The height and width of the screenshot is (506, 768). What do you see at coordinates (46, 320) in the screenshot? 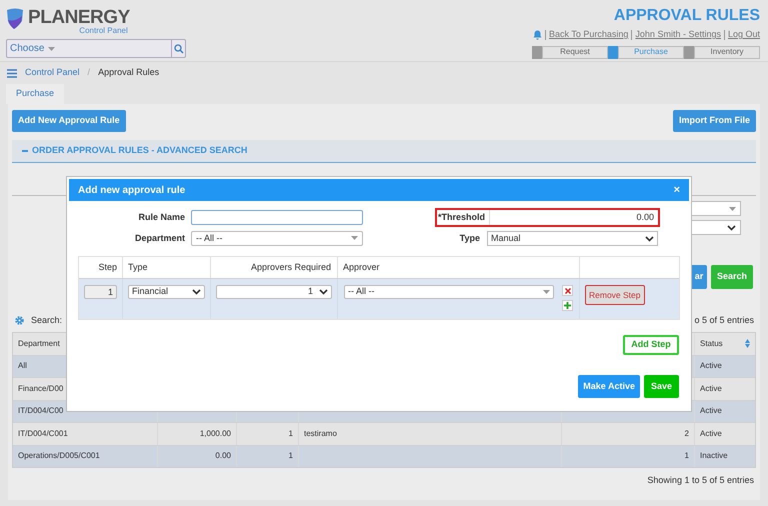
I see `search-label: Search:` at bounding box center [46, 320].